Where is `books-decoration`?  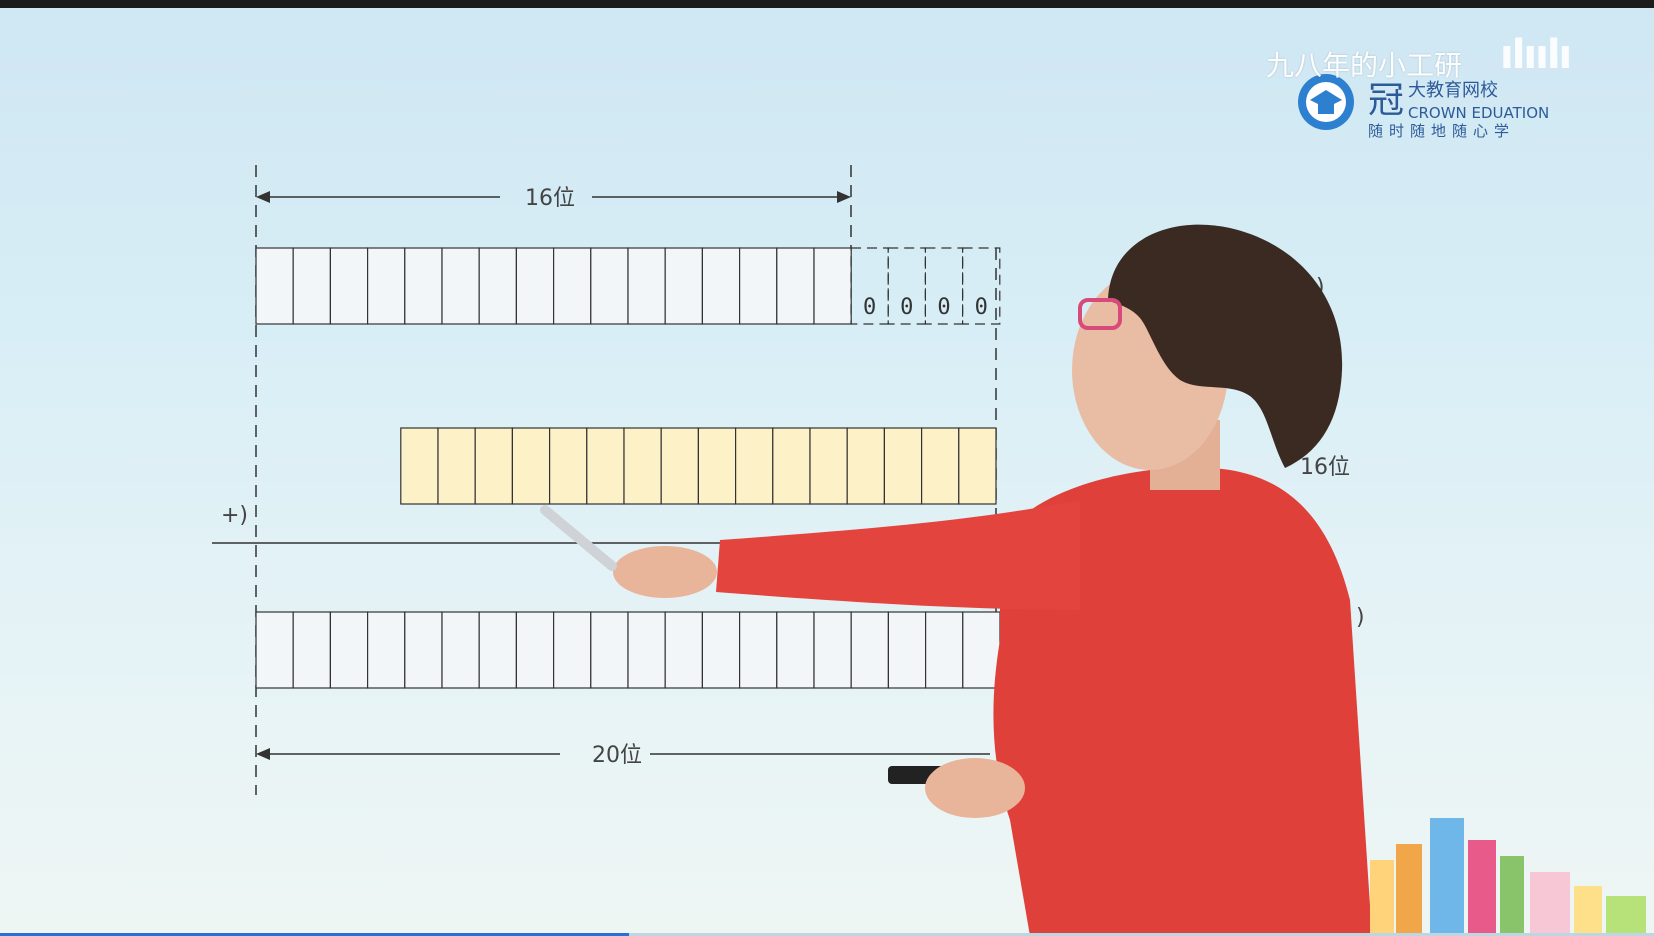
books-decoration is located at coordinates (1508, 877).